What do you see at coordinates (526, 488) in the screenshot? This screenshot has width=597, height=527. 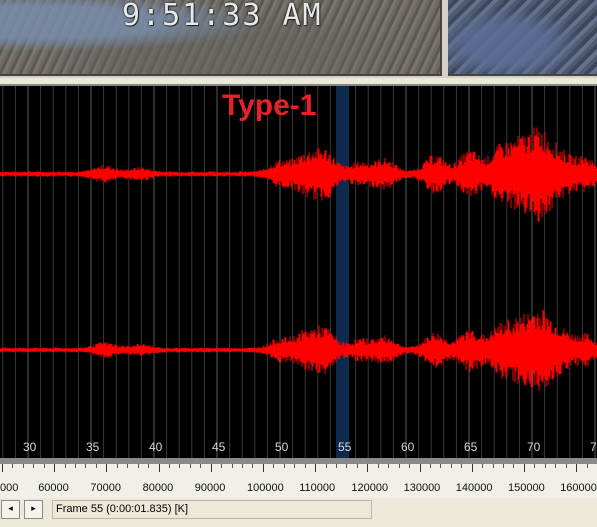 I see `ruler-label: 150000` at bounding box center [526, 488].